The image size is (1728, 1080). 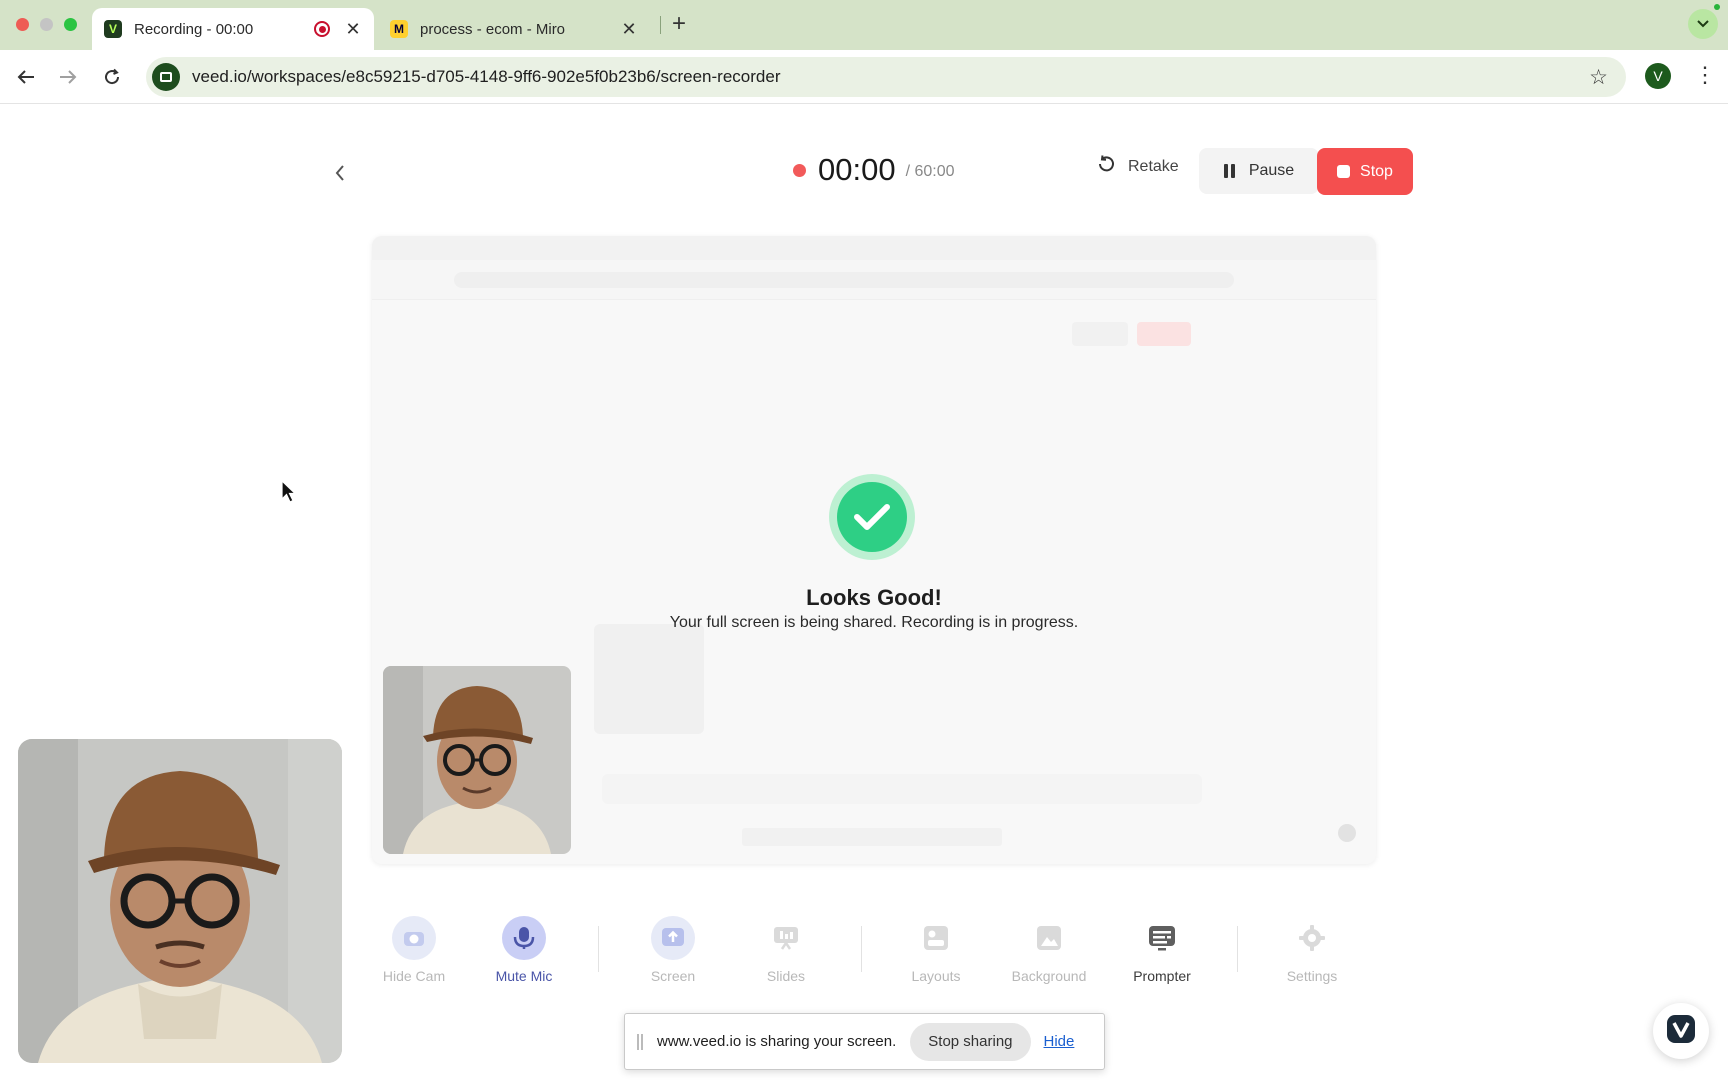 I want to click on retake-icon, so click(x=1106, y=167).